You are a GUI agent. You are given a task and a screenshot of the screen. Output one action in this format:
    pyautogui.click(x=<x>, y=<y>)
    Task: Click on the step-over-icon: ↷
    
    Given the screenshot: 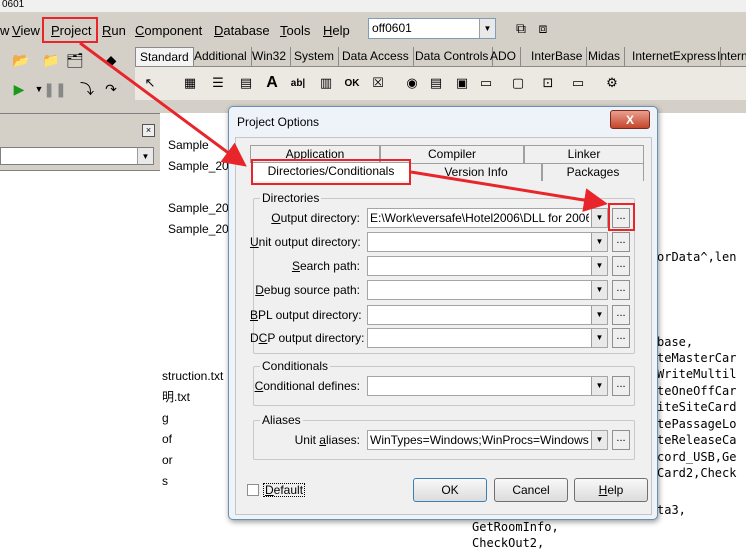 What is the action you would take?
    pyautogui.click(x=111, y=89)
    